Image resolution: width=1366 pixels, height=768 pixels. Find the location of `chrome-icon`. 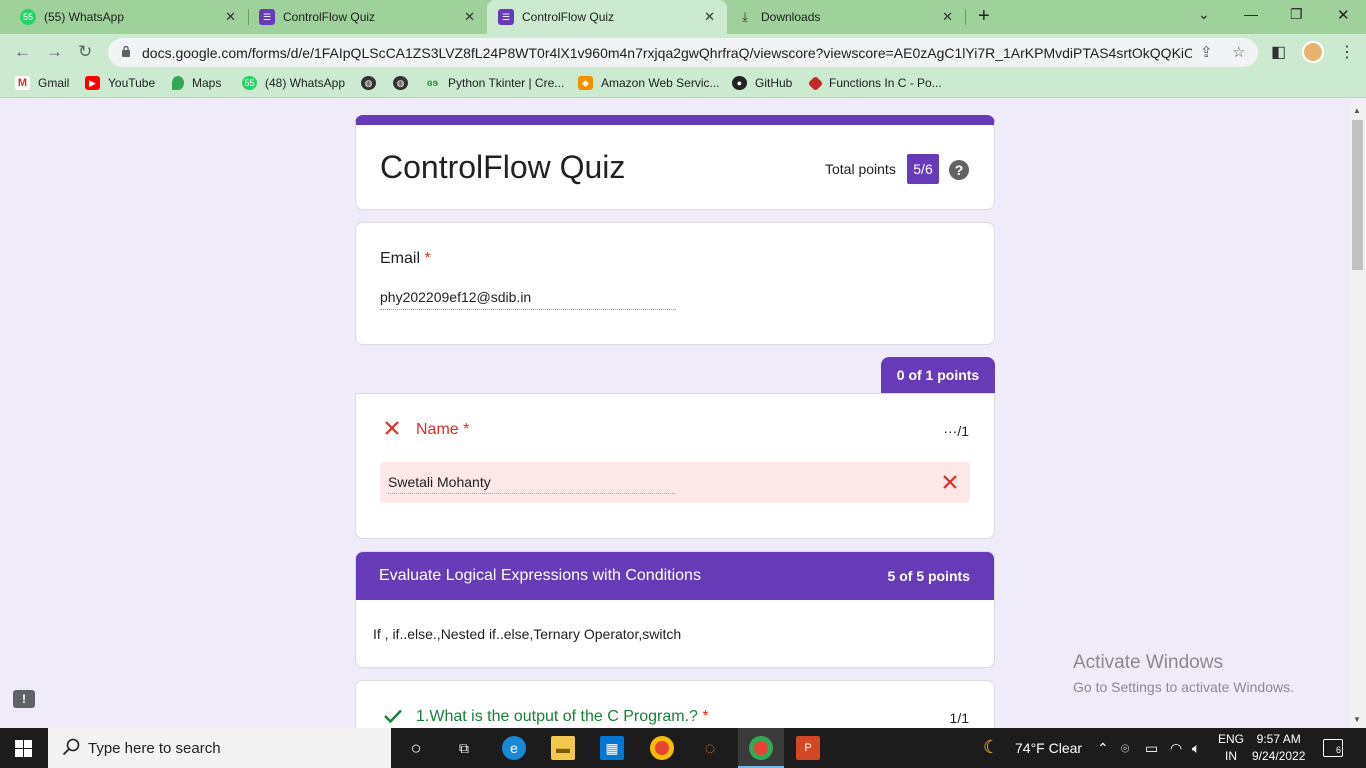

chrome-icon is located at coordinates (662, 748).